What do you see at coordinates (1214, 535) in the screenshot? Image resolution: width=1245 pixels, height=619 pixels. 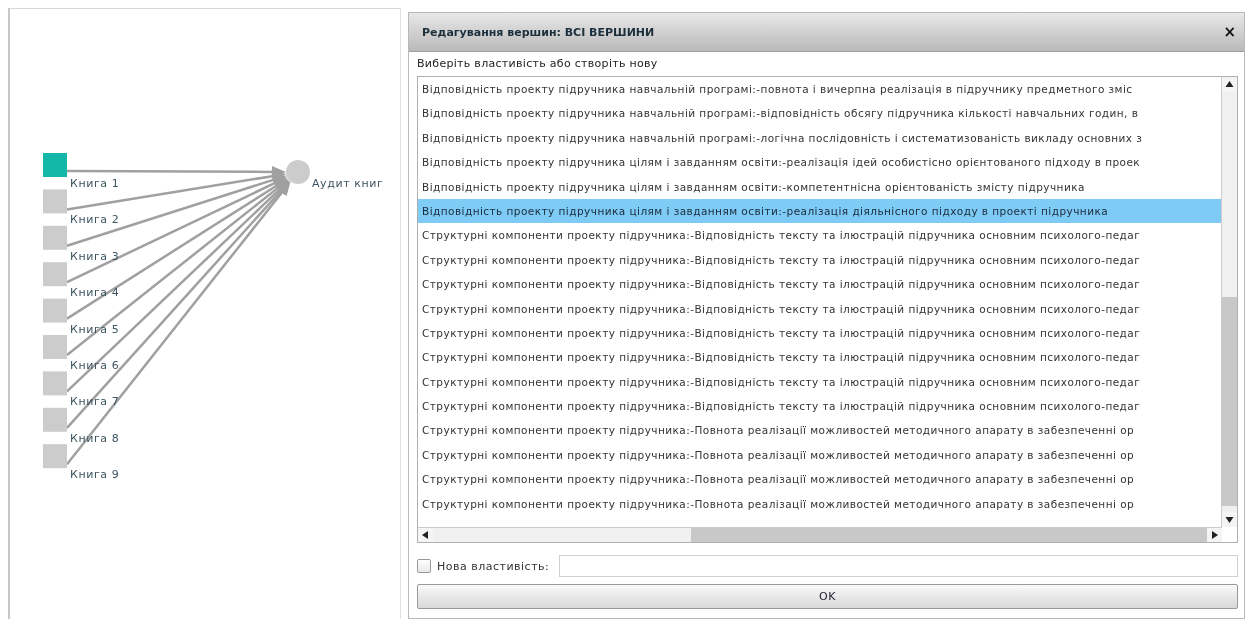 I see `scroll-right-icon` at bounding box center [1214, 535].